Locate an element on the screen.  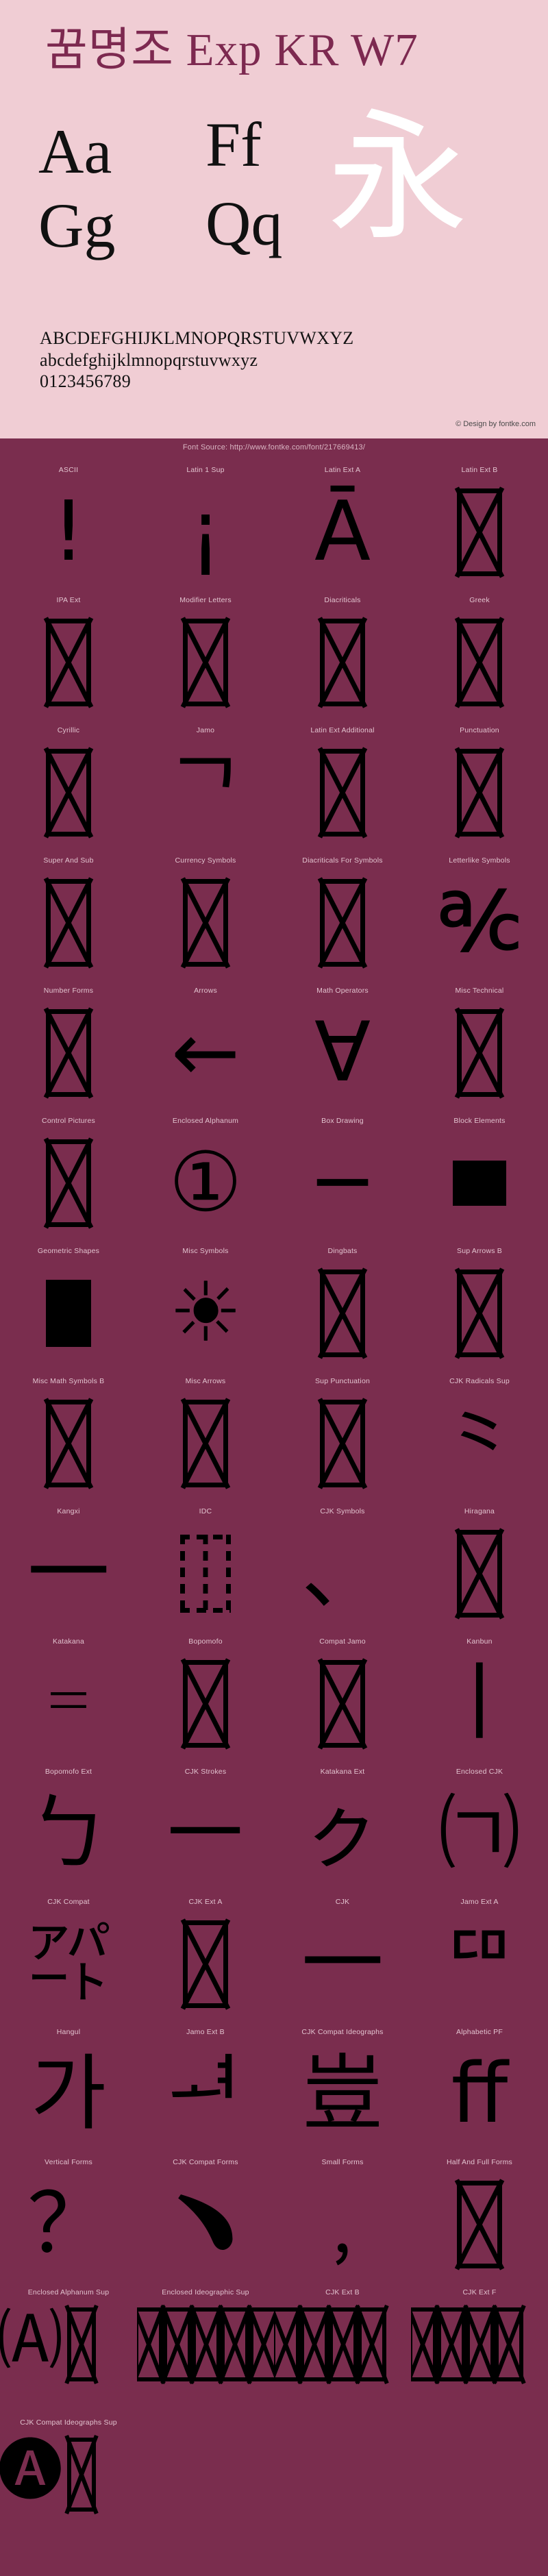
unicode-block-cell: CJK Compat ㌀ is located at coordinates (68, 1956).